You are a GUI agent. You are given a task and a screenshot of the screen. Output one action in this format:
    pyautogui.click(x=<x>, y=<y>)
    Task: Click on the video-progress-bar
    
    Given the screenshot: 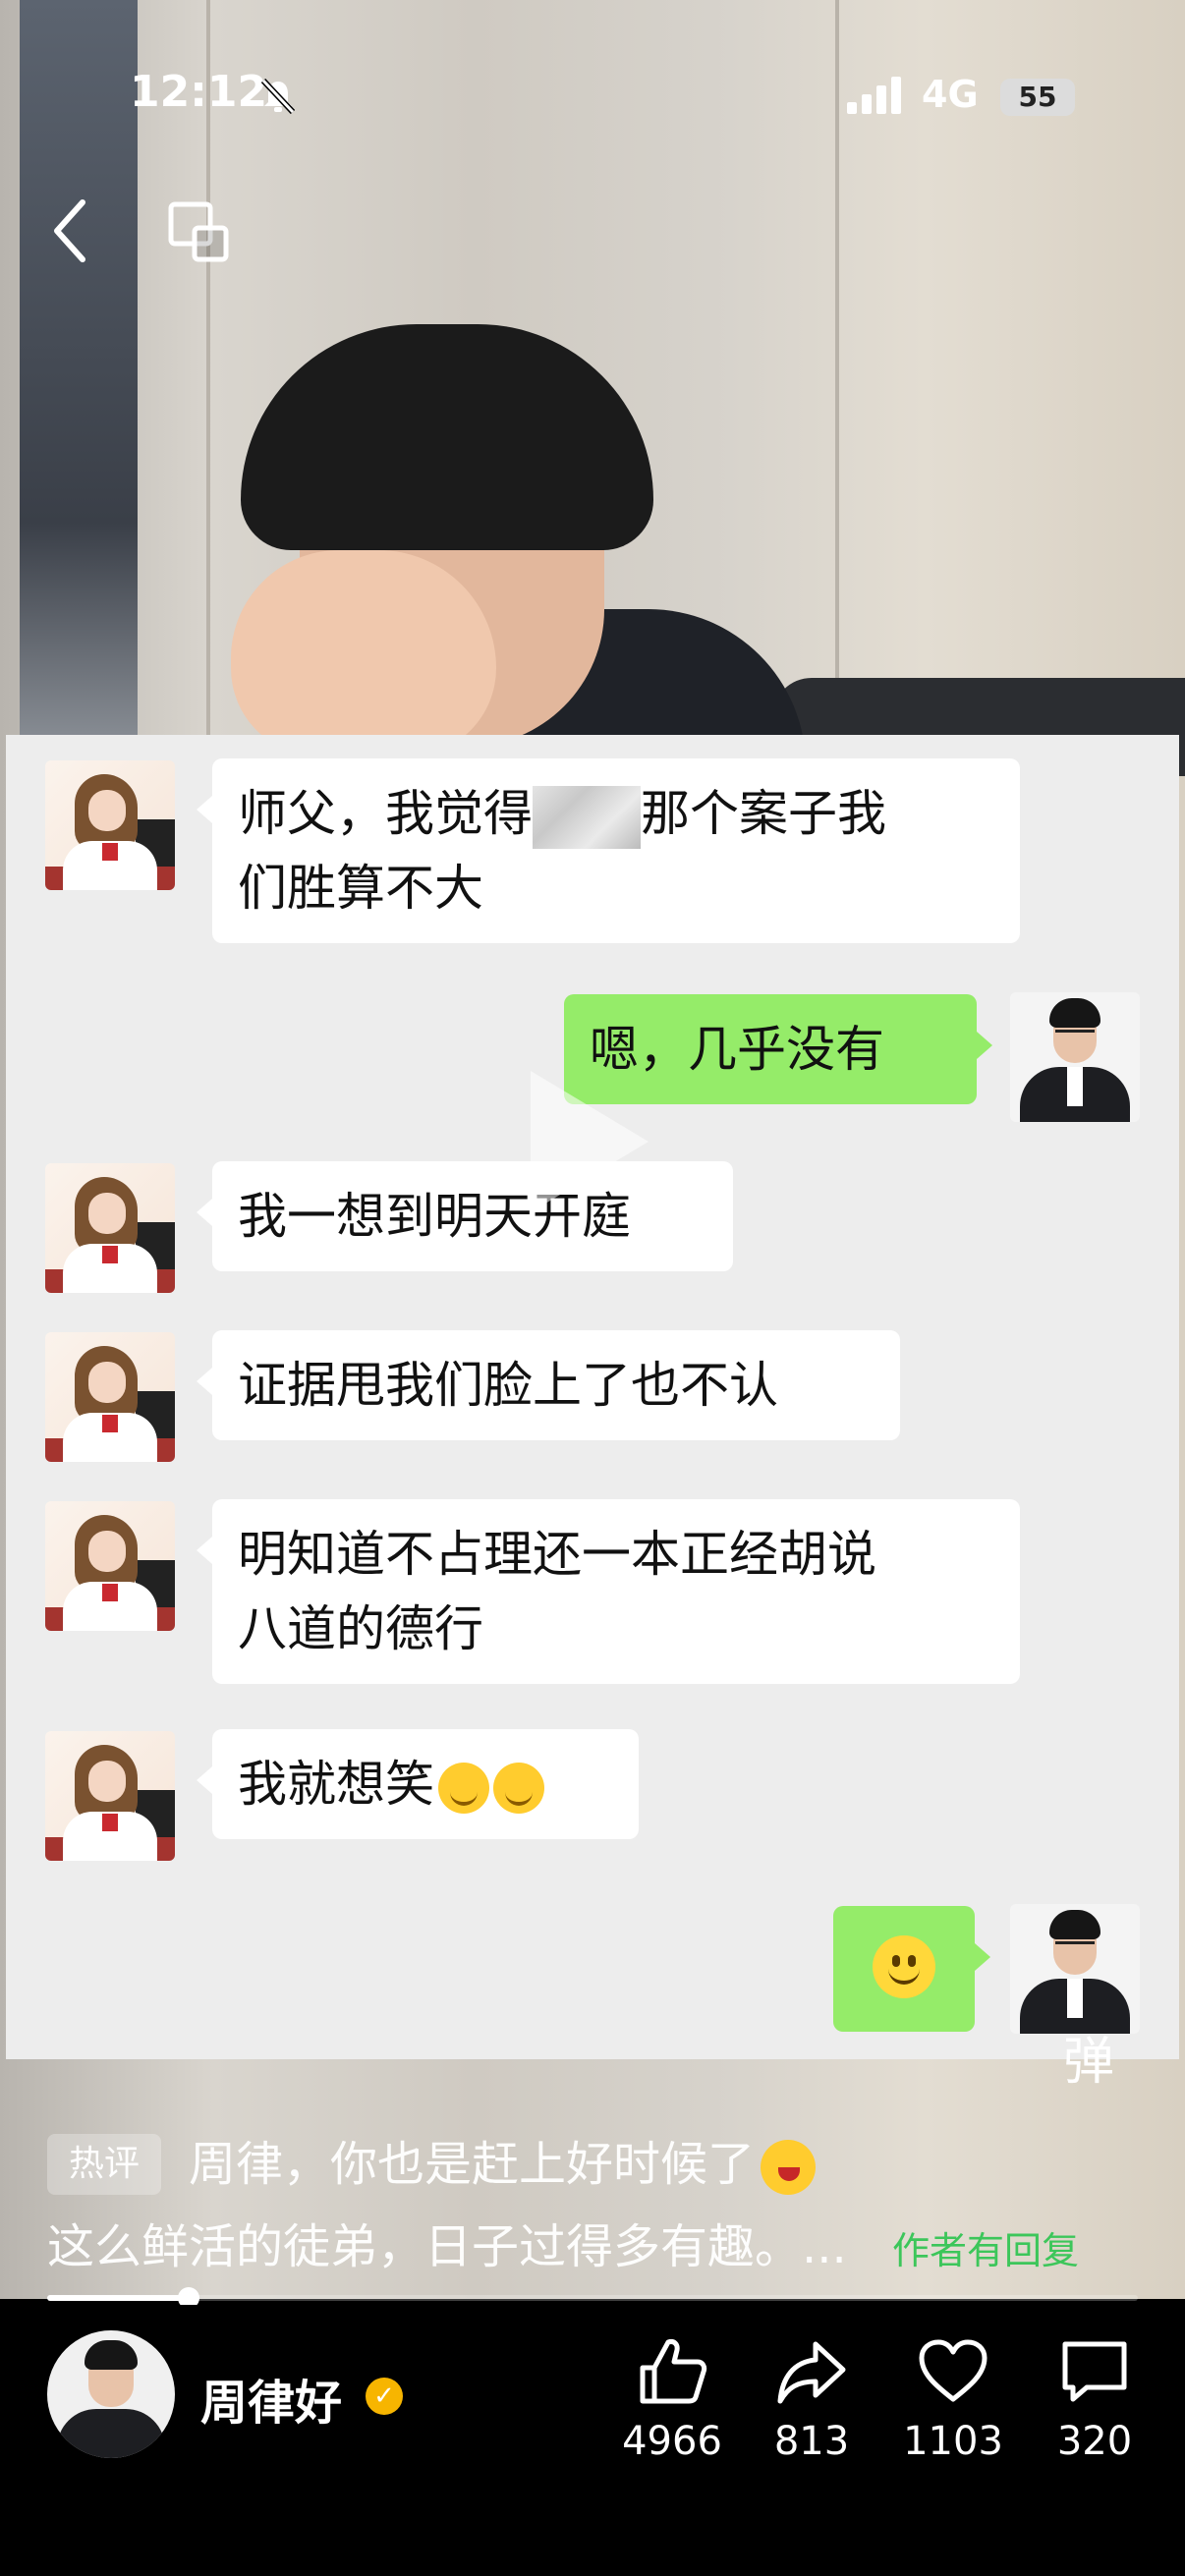 What is the action you would take?
    pyautogui.click(x=592, y=2298)
    